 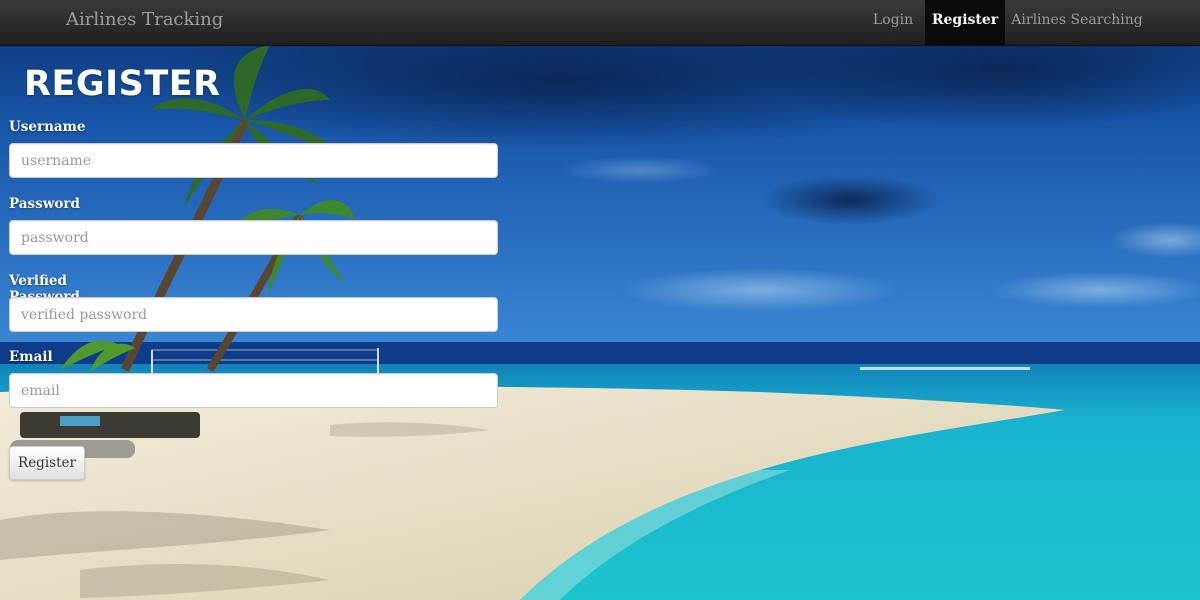 What do you see at coordinates (253, 160) in the screenshot?
I see `username-input` at bounding box center [253, 160].